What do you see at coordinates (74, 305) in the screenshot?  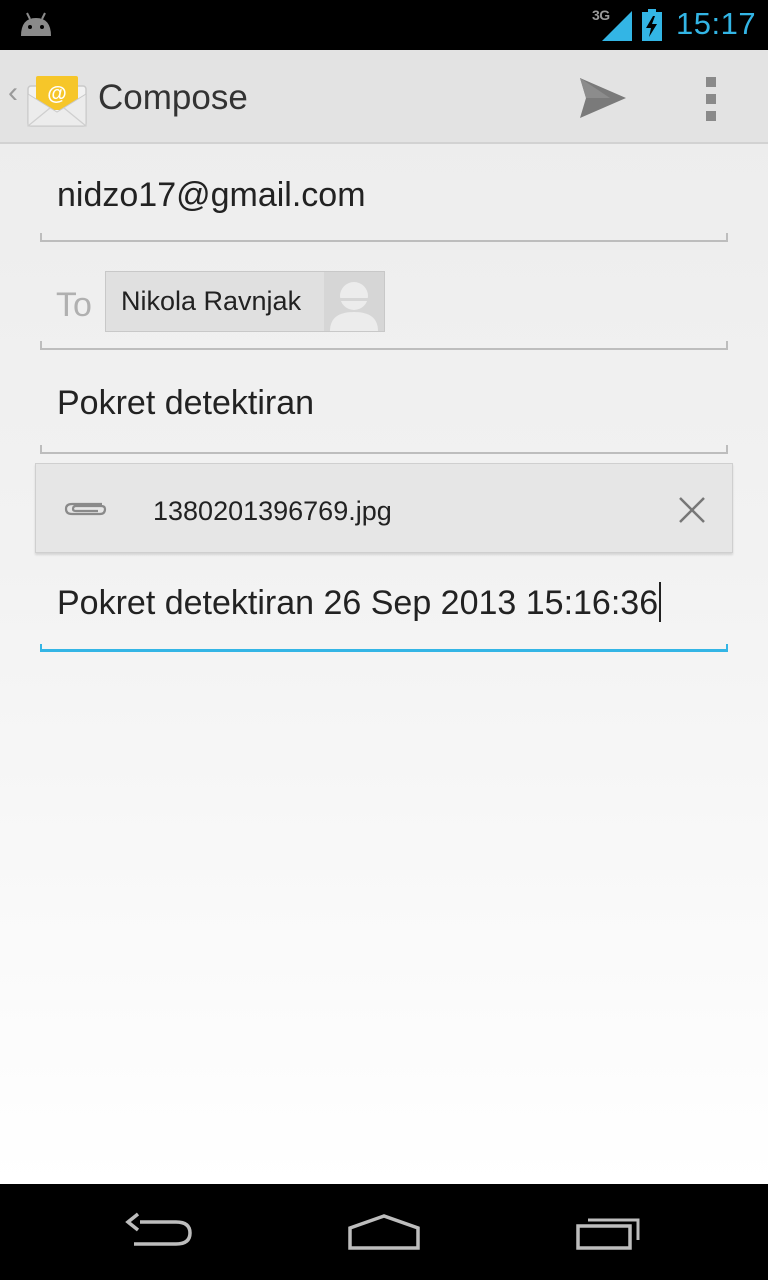 I see `to-label: To` at bounding box center [74, 305].